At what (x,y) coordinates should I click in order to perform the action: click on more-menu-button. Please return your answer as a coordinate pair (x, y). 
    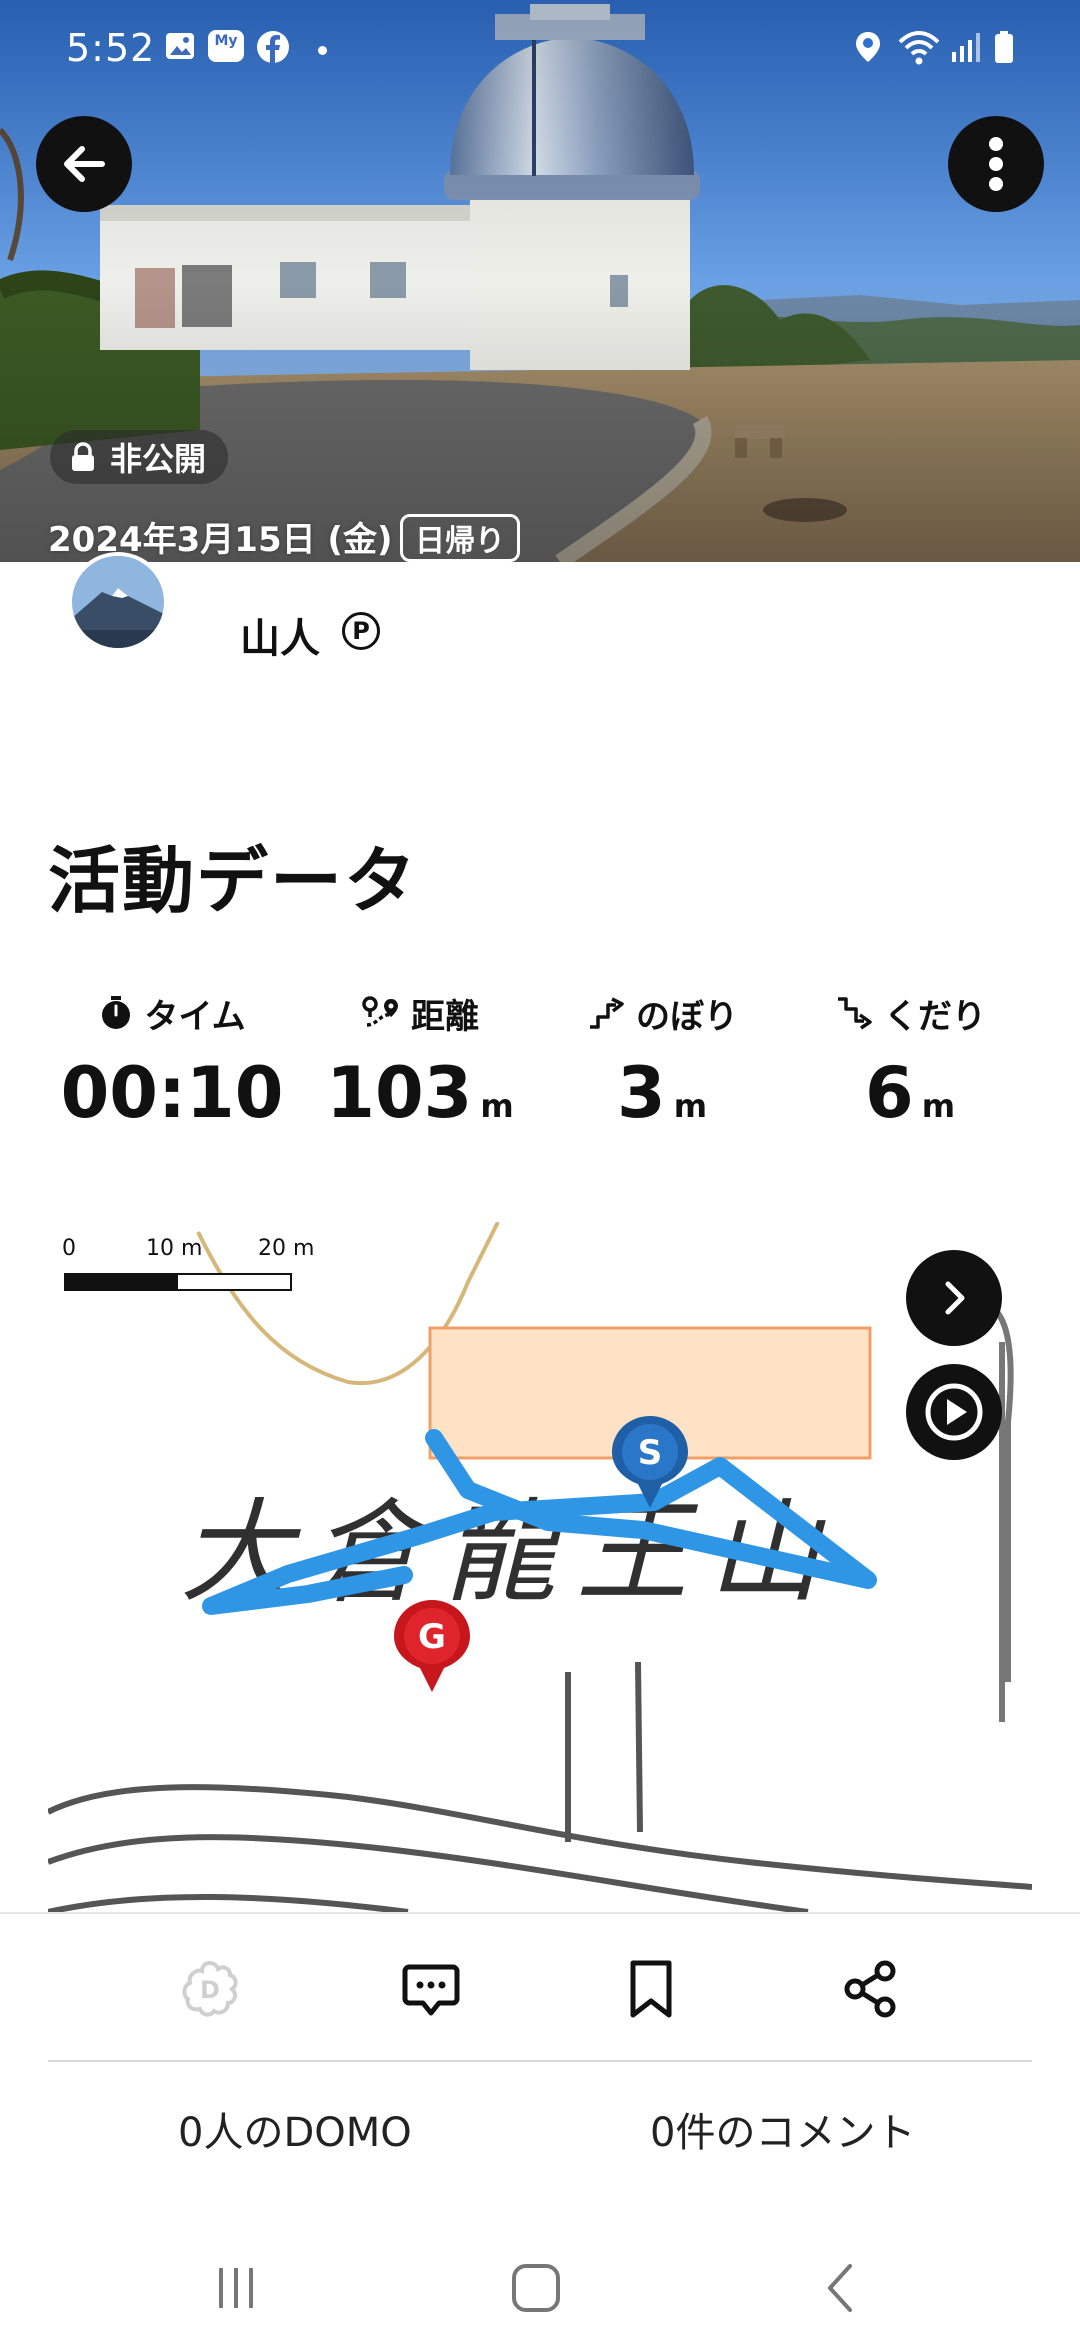
    Looking at the image, I should click on (996, 164).